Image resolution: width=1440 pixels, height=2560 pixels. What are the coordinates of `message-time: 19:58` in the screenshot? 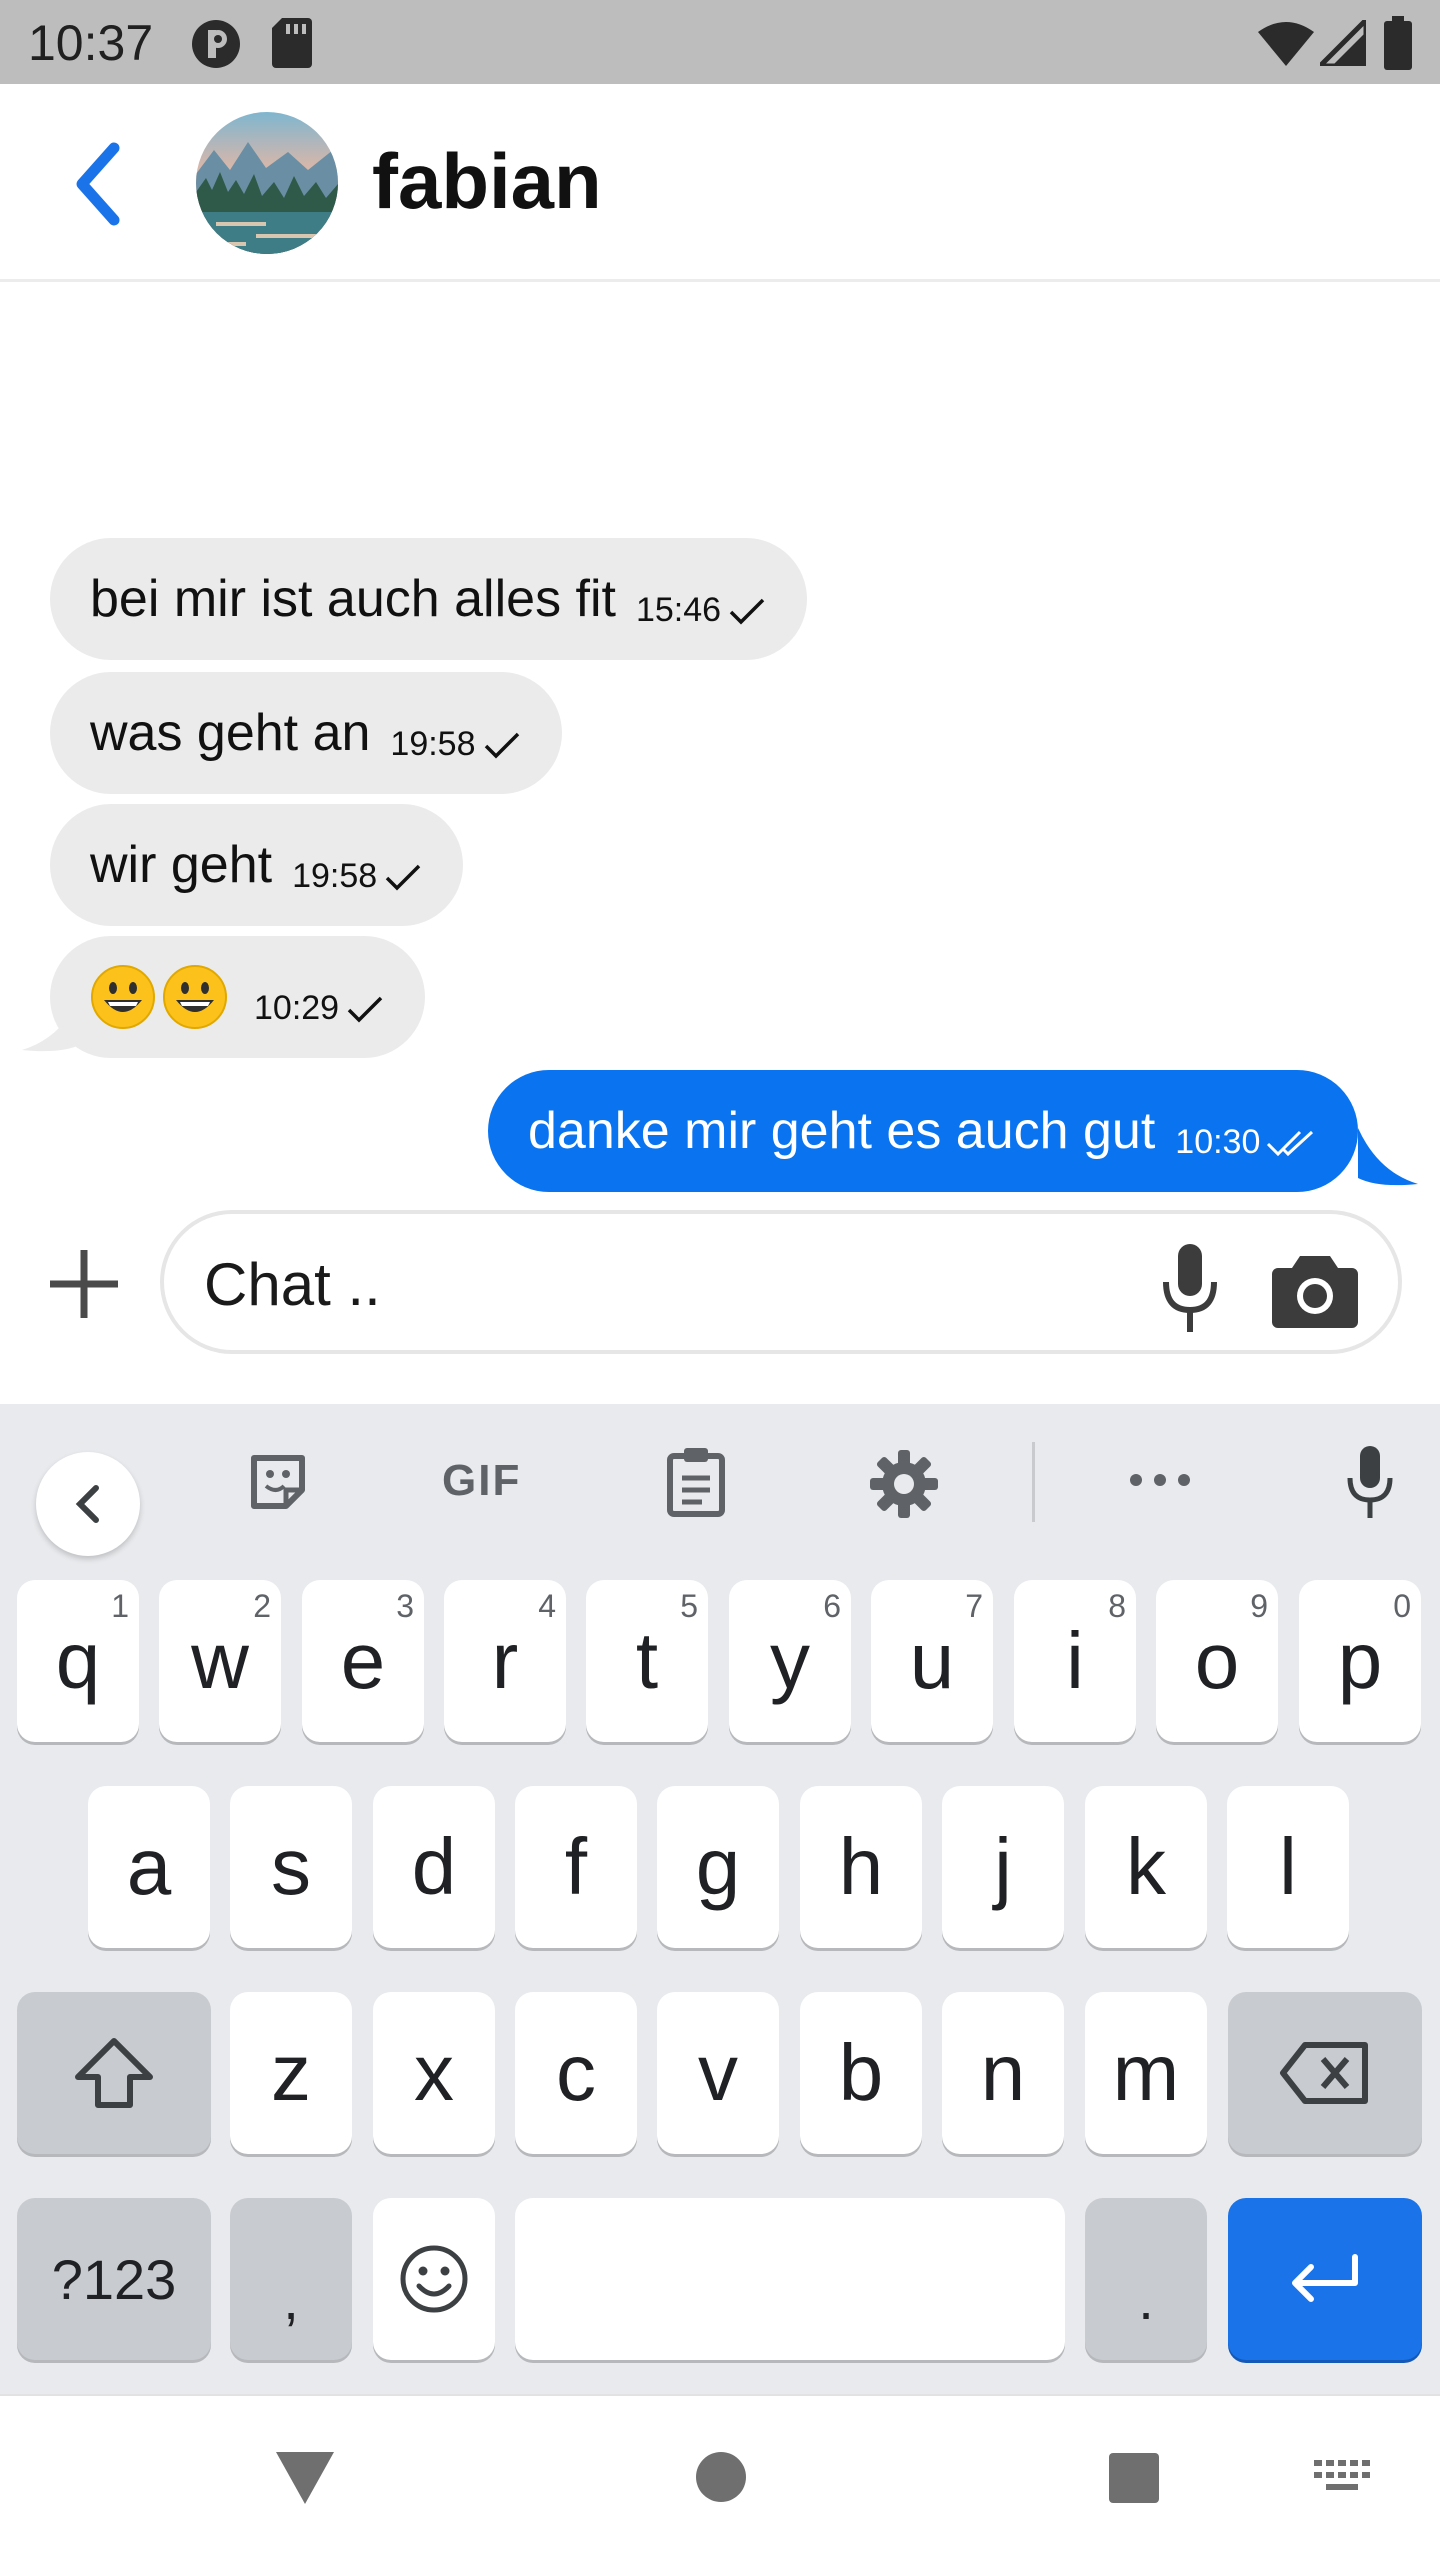 It's located at (335, 875).